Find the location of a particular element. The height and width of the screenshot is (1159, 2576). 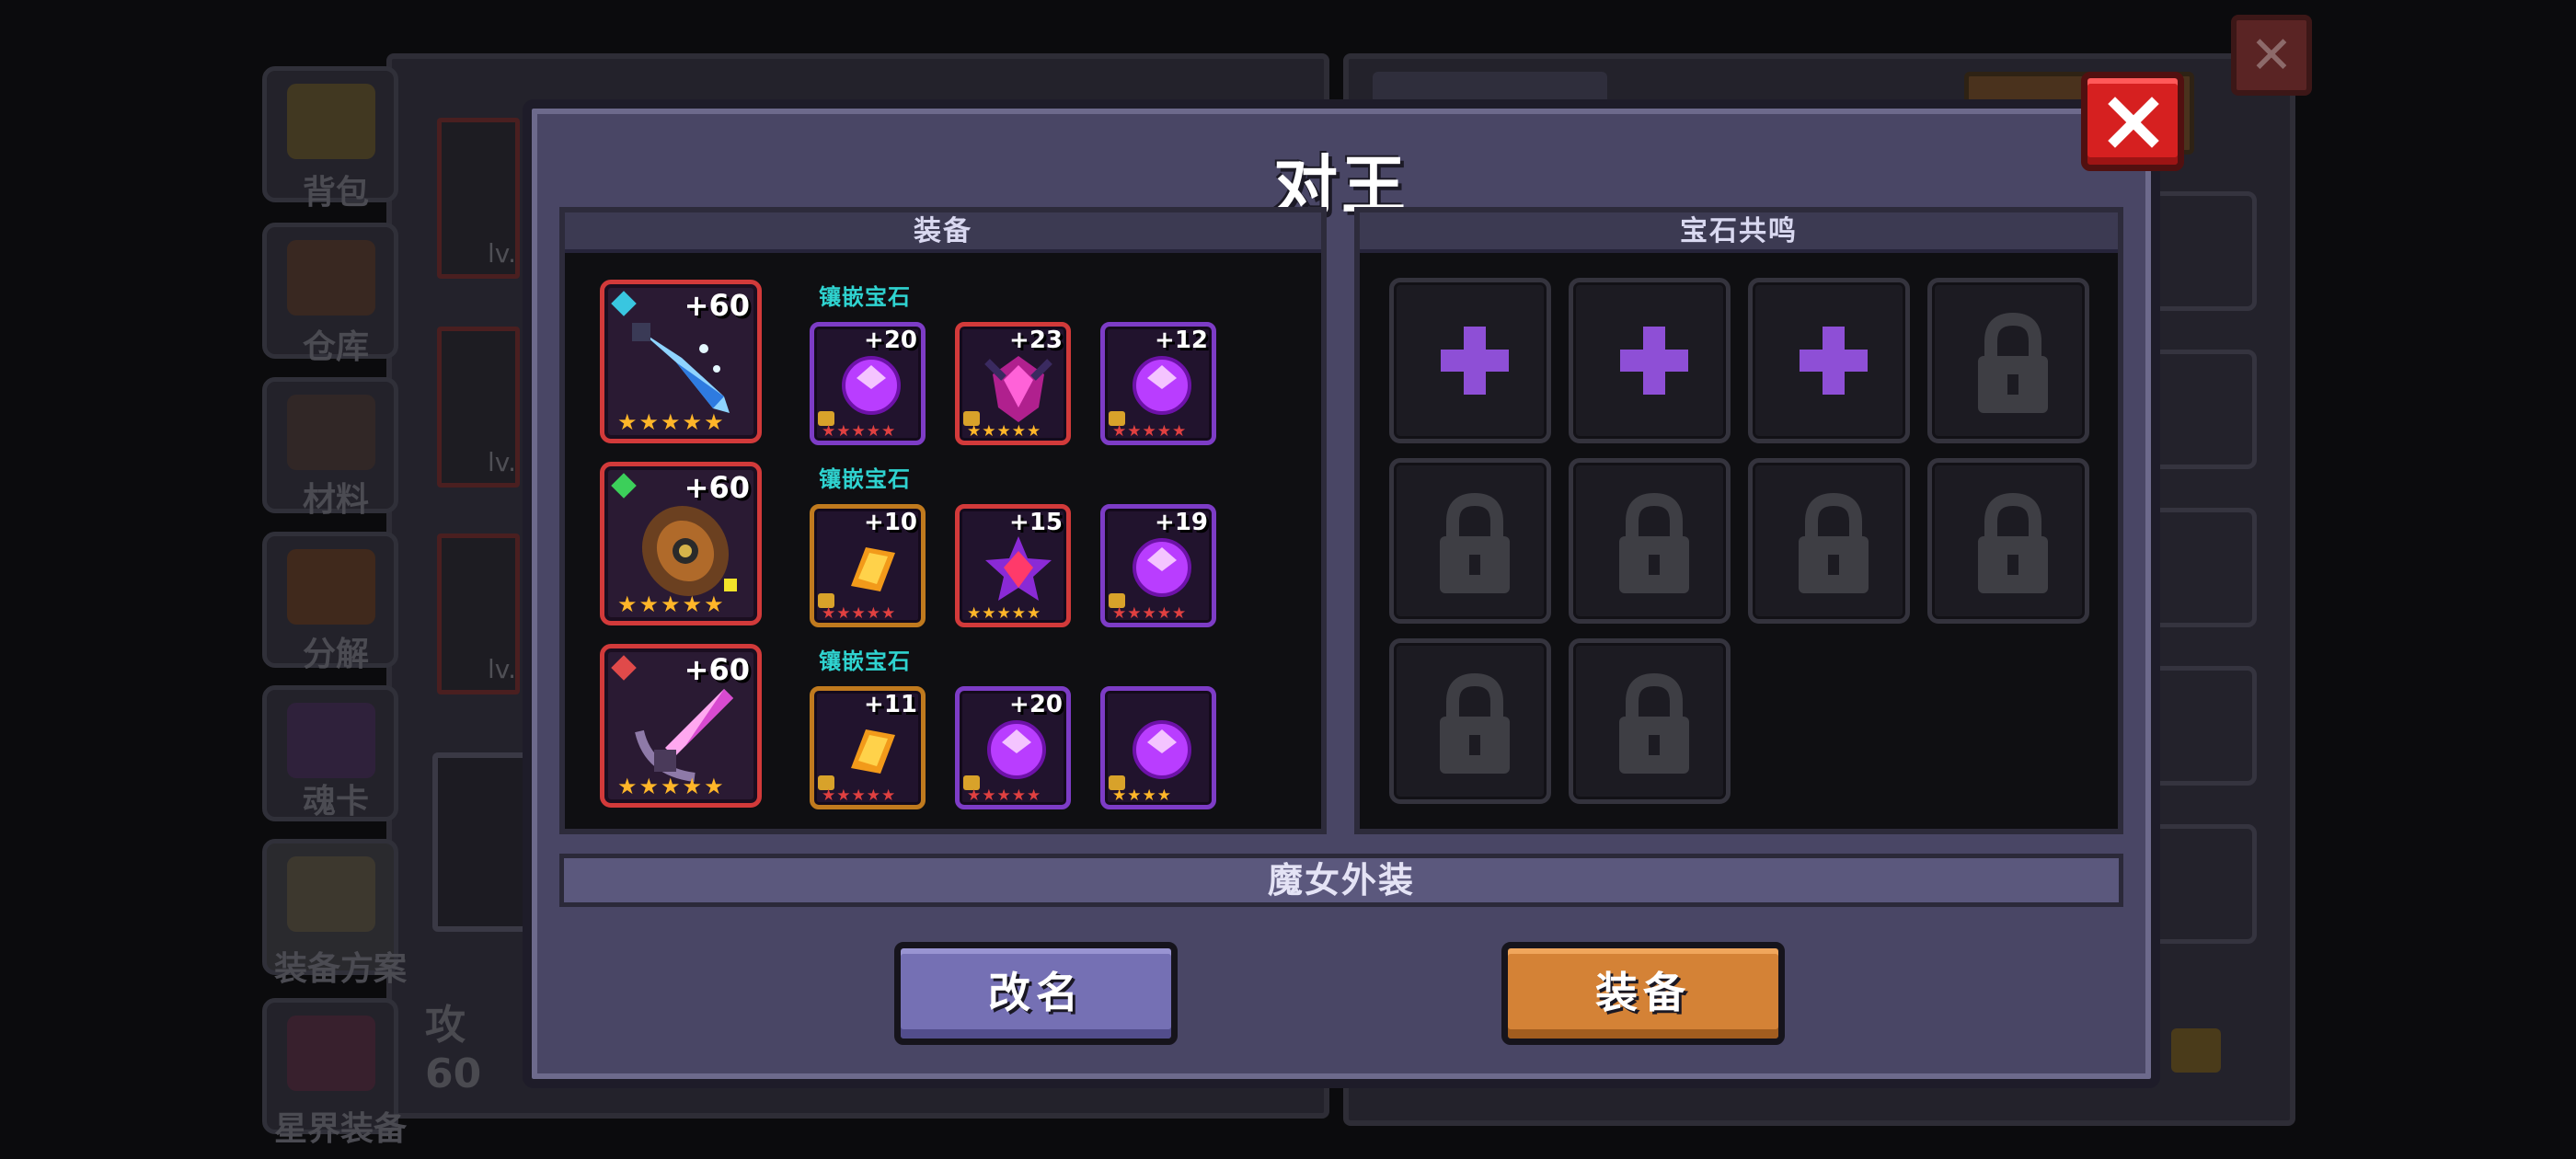

sidebar-label: 材料 is located at coordinates (335, 500).